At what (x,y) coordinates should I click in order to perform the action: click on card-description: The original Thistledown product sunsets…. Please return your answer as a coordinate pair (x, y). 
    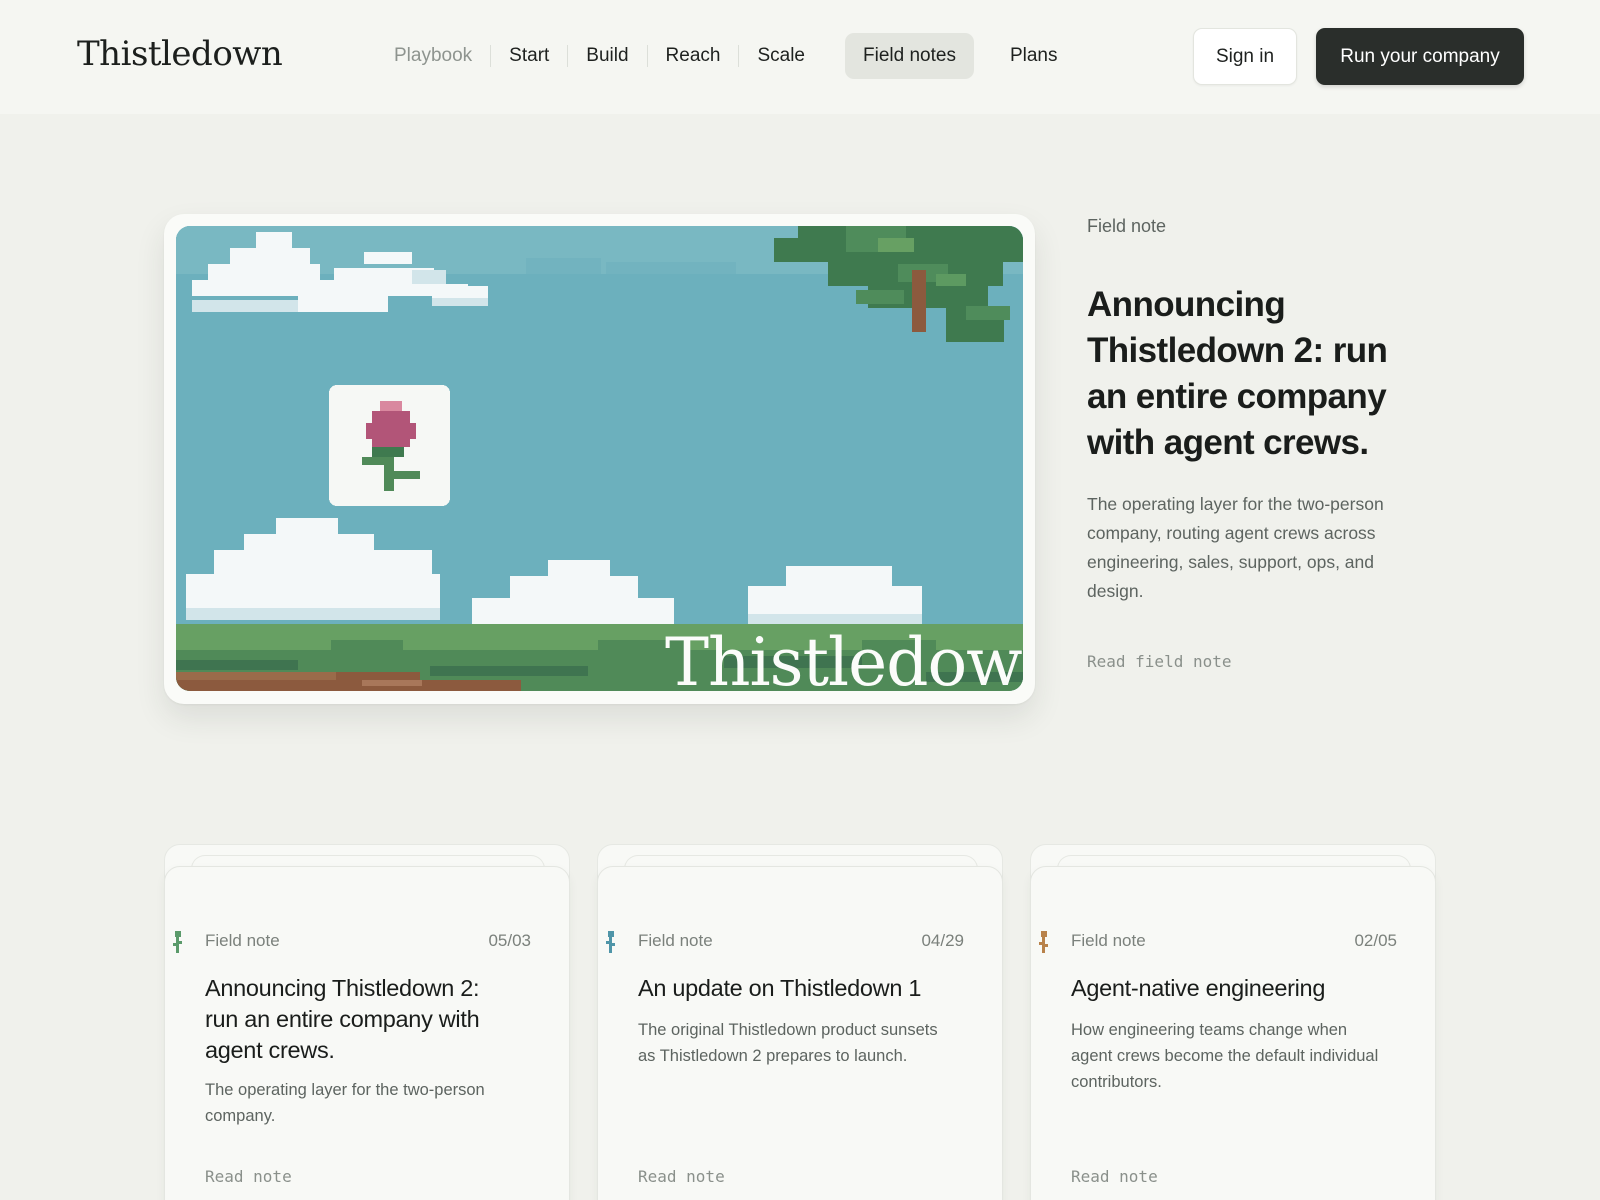
    Looking at the image, I should click on (788, 1043).